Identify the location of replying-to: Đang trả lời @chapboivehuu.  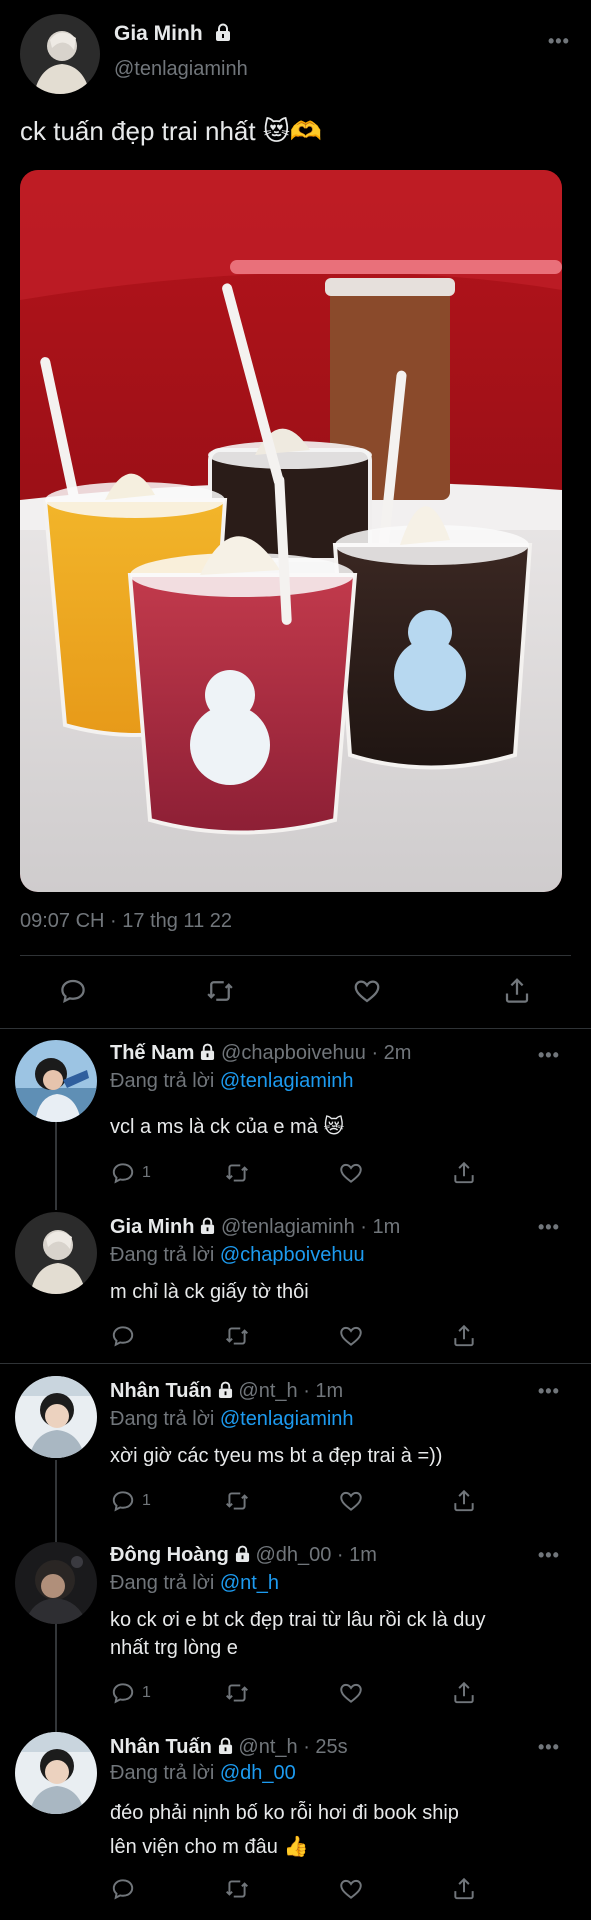
(237, 1255).